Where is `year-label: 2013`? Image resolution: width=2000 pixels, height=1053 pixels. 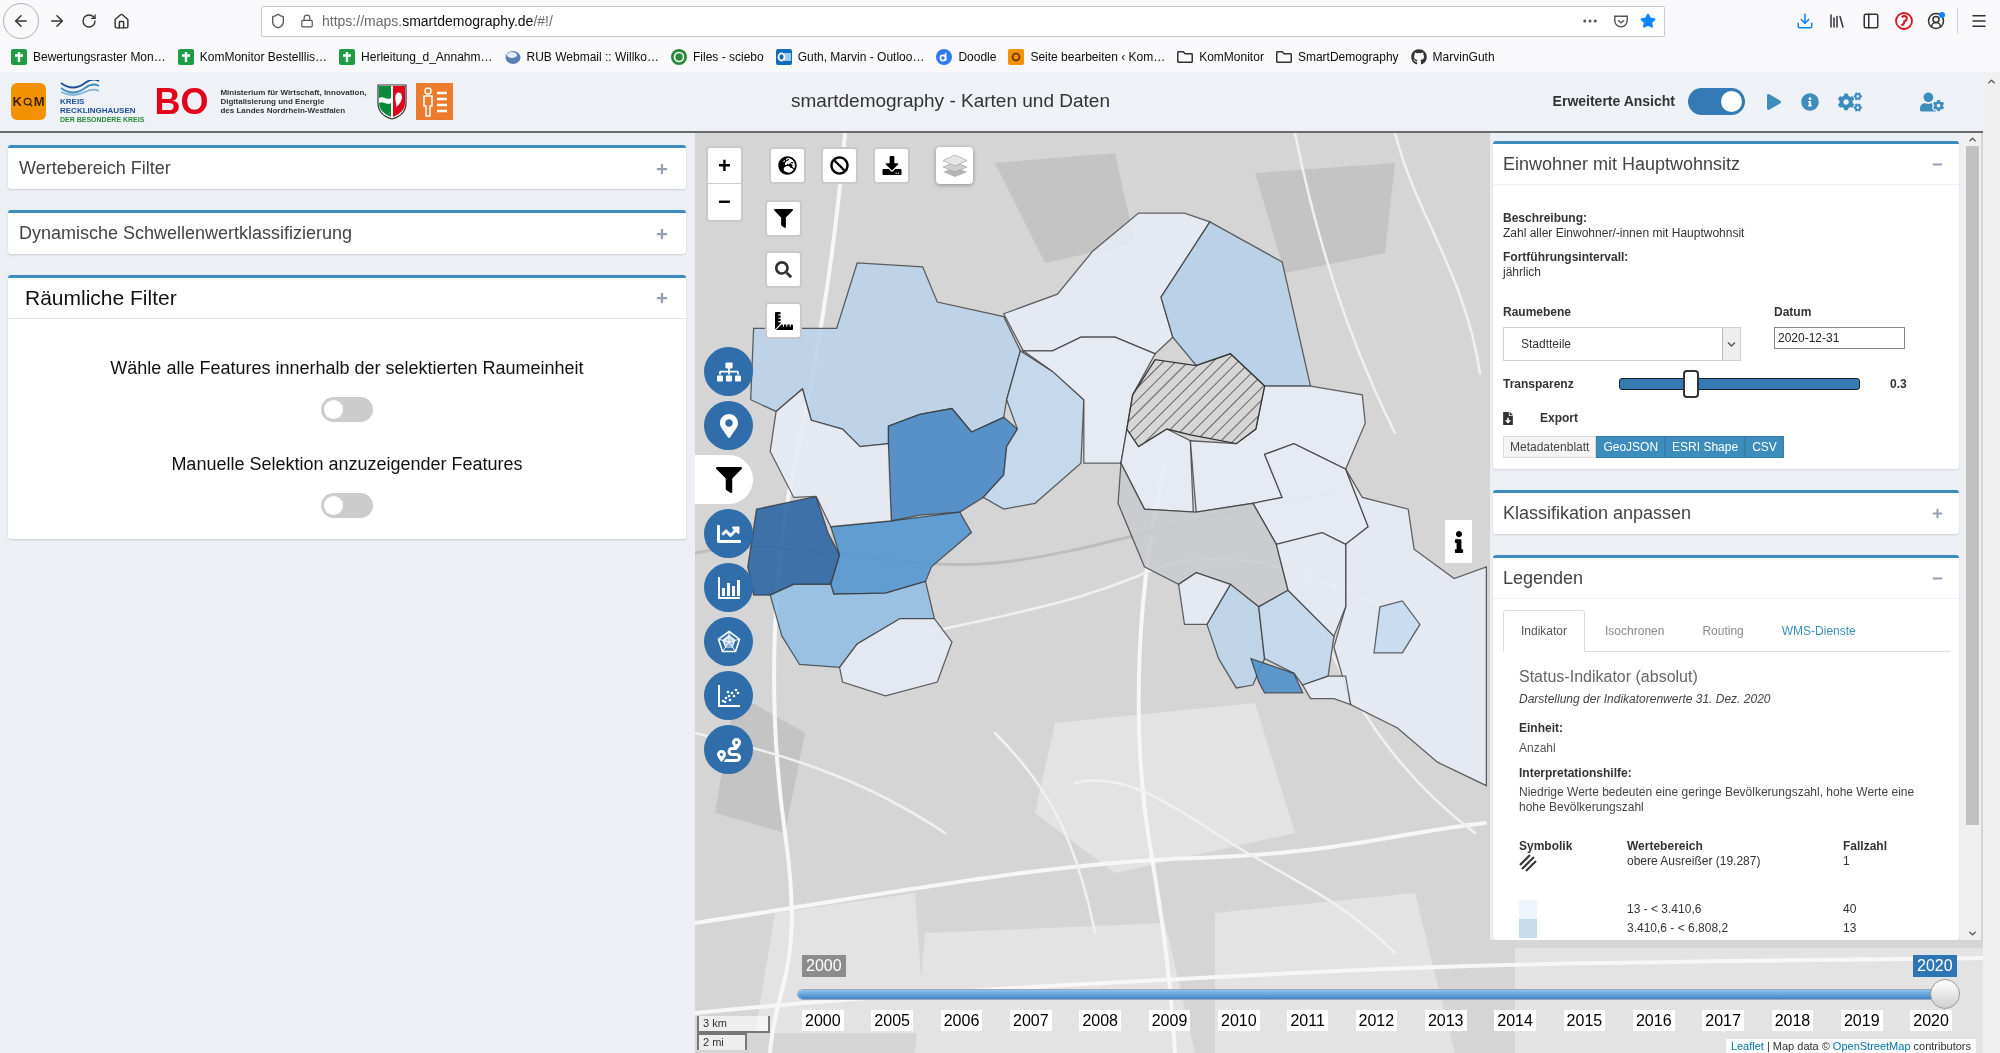 year-label: 2013 is located at coordinates (1445, 1020).